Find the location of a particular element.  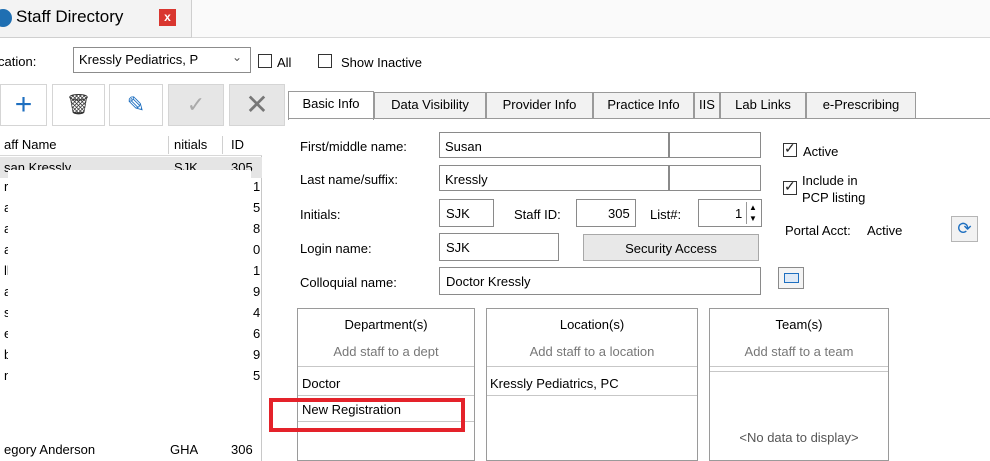

portal-account-label: Portal Acct: is located at coordinates (818, 230).